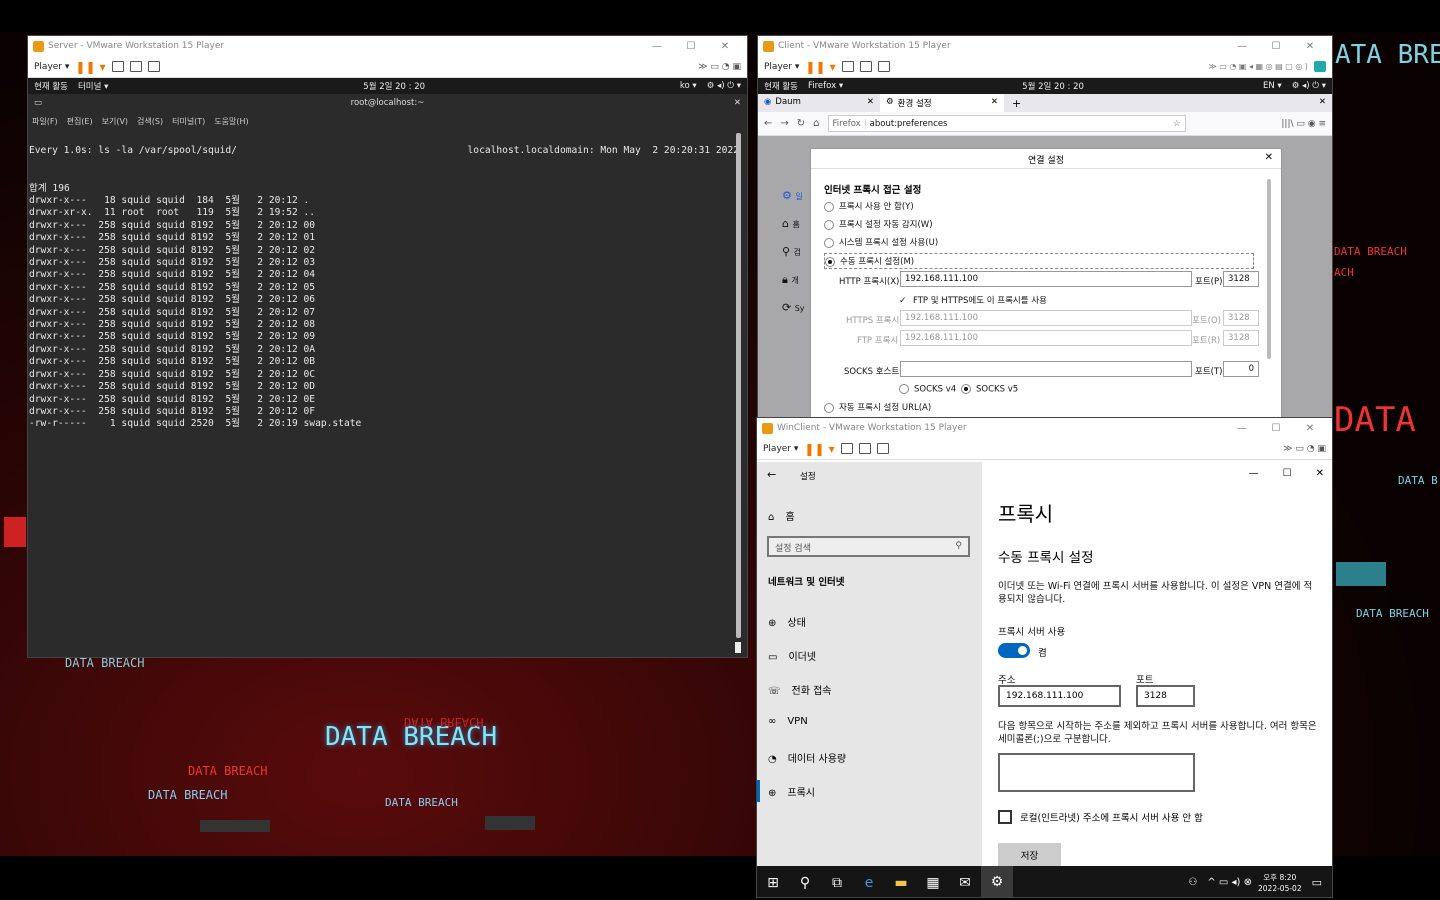 The image size is (1440, 900). What do you see at coordinates (784, 123) in the screenshot?
I see `forward-icon: →` at bounding box center [784, 123].